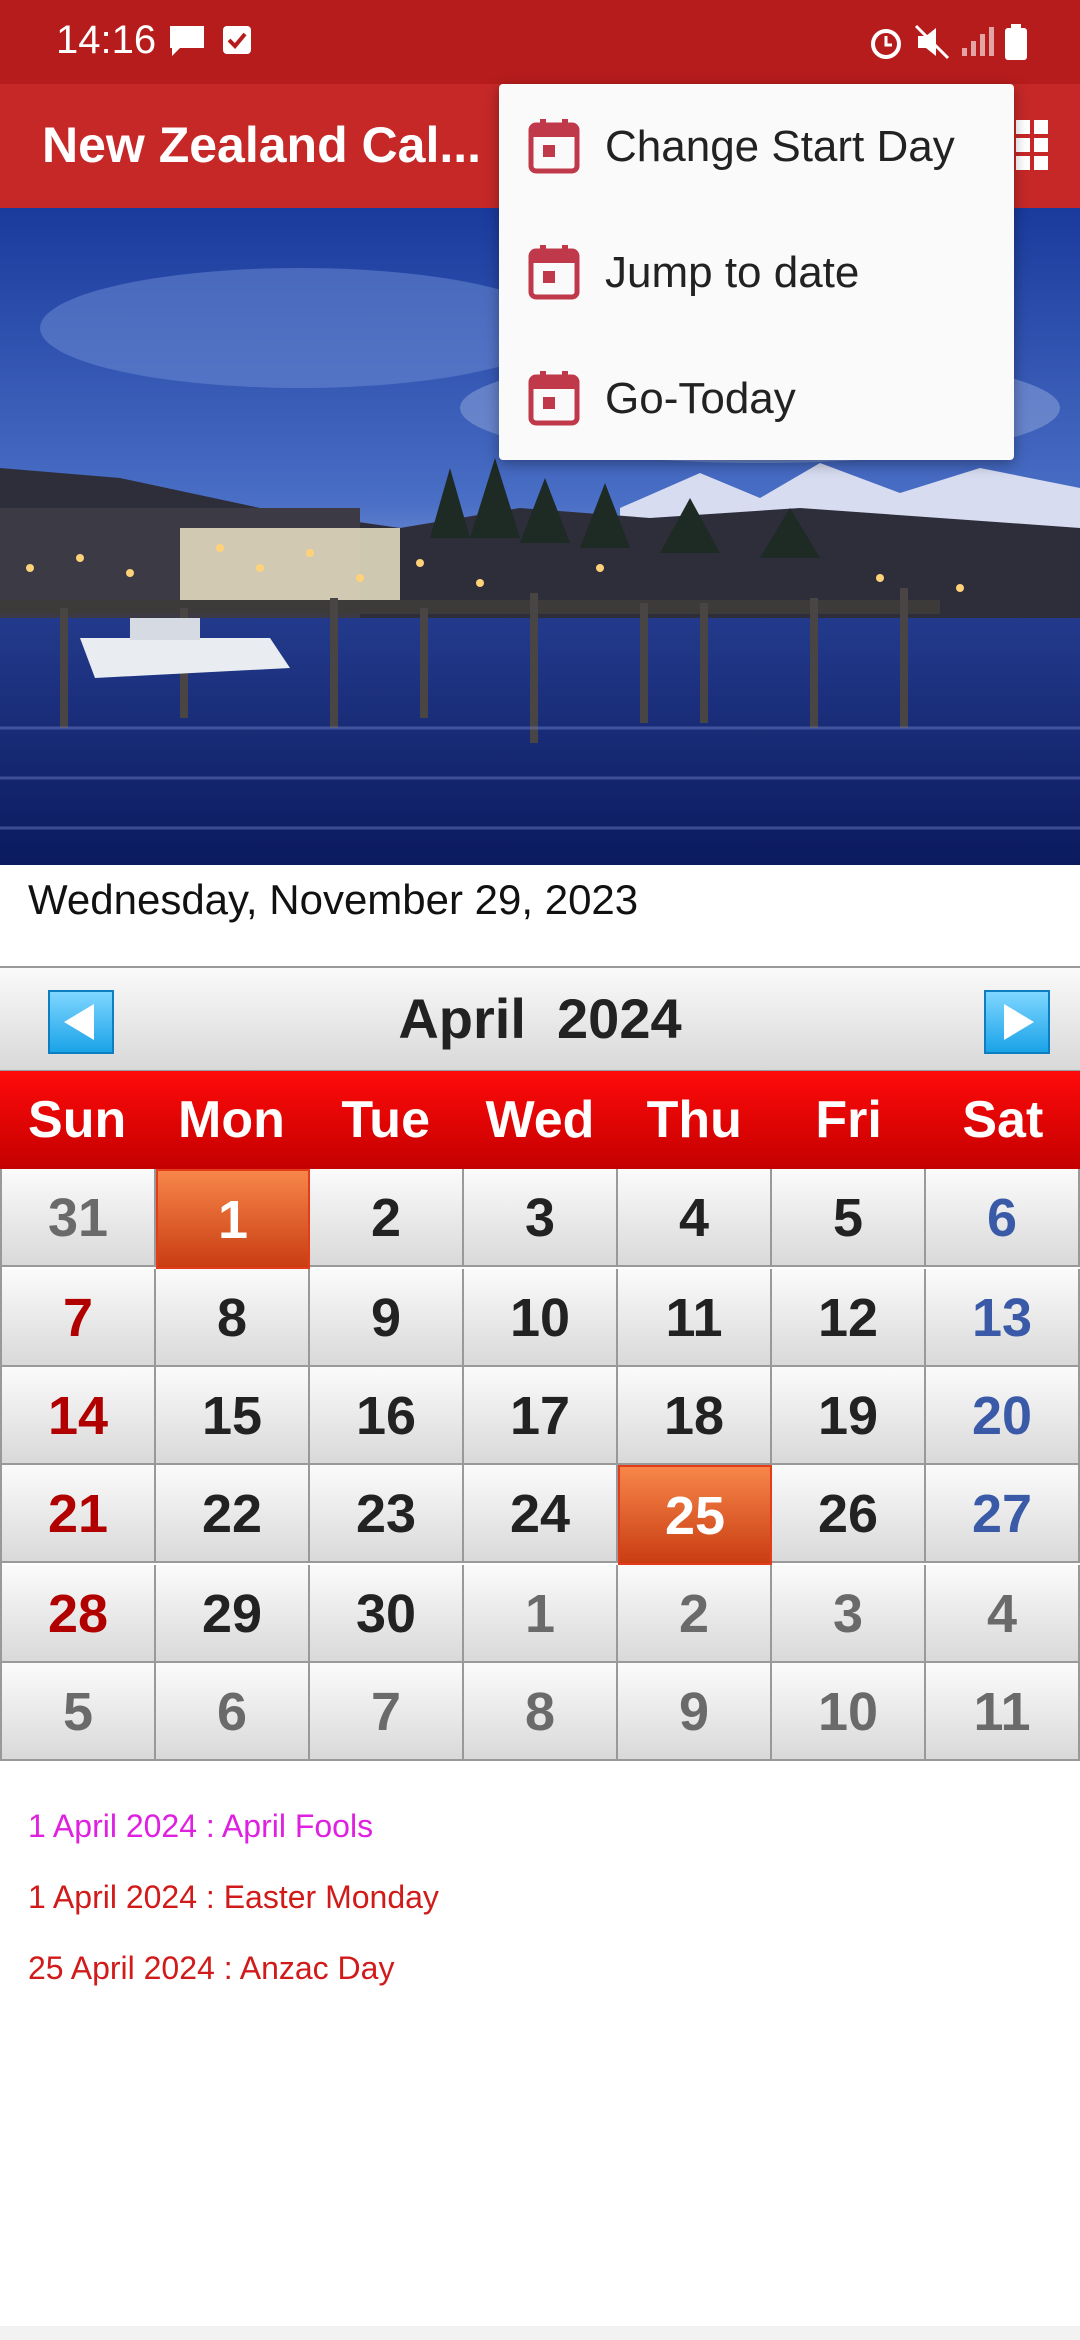 The image size is (1080, 2340). I want to click on day-cell: 25, so click(695, 1515).